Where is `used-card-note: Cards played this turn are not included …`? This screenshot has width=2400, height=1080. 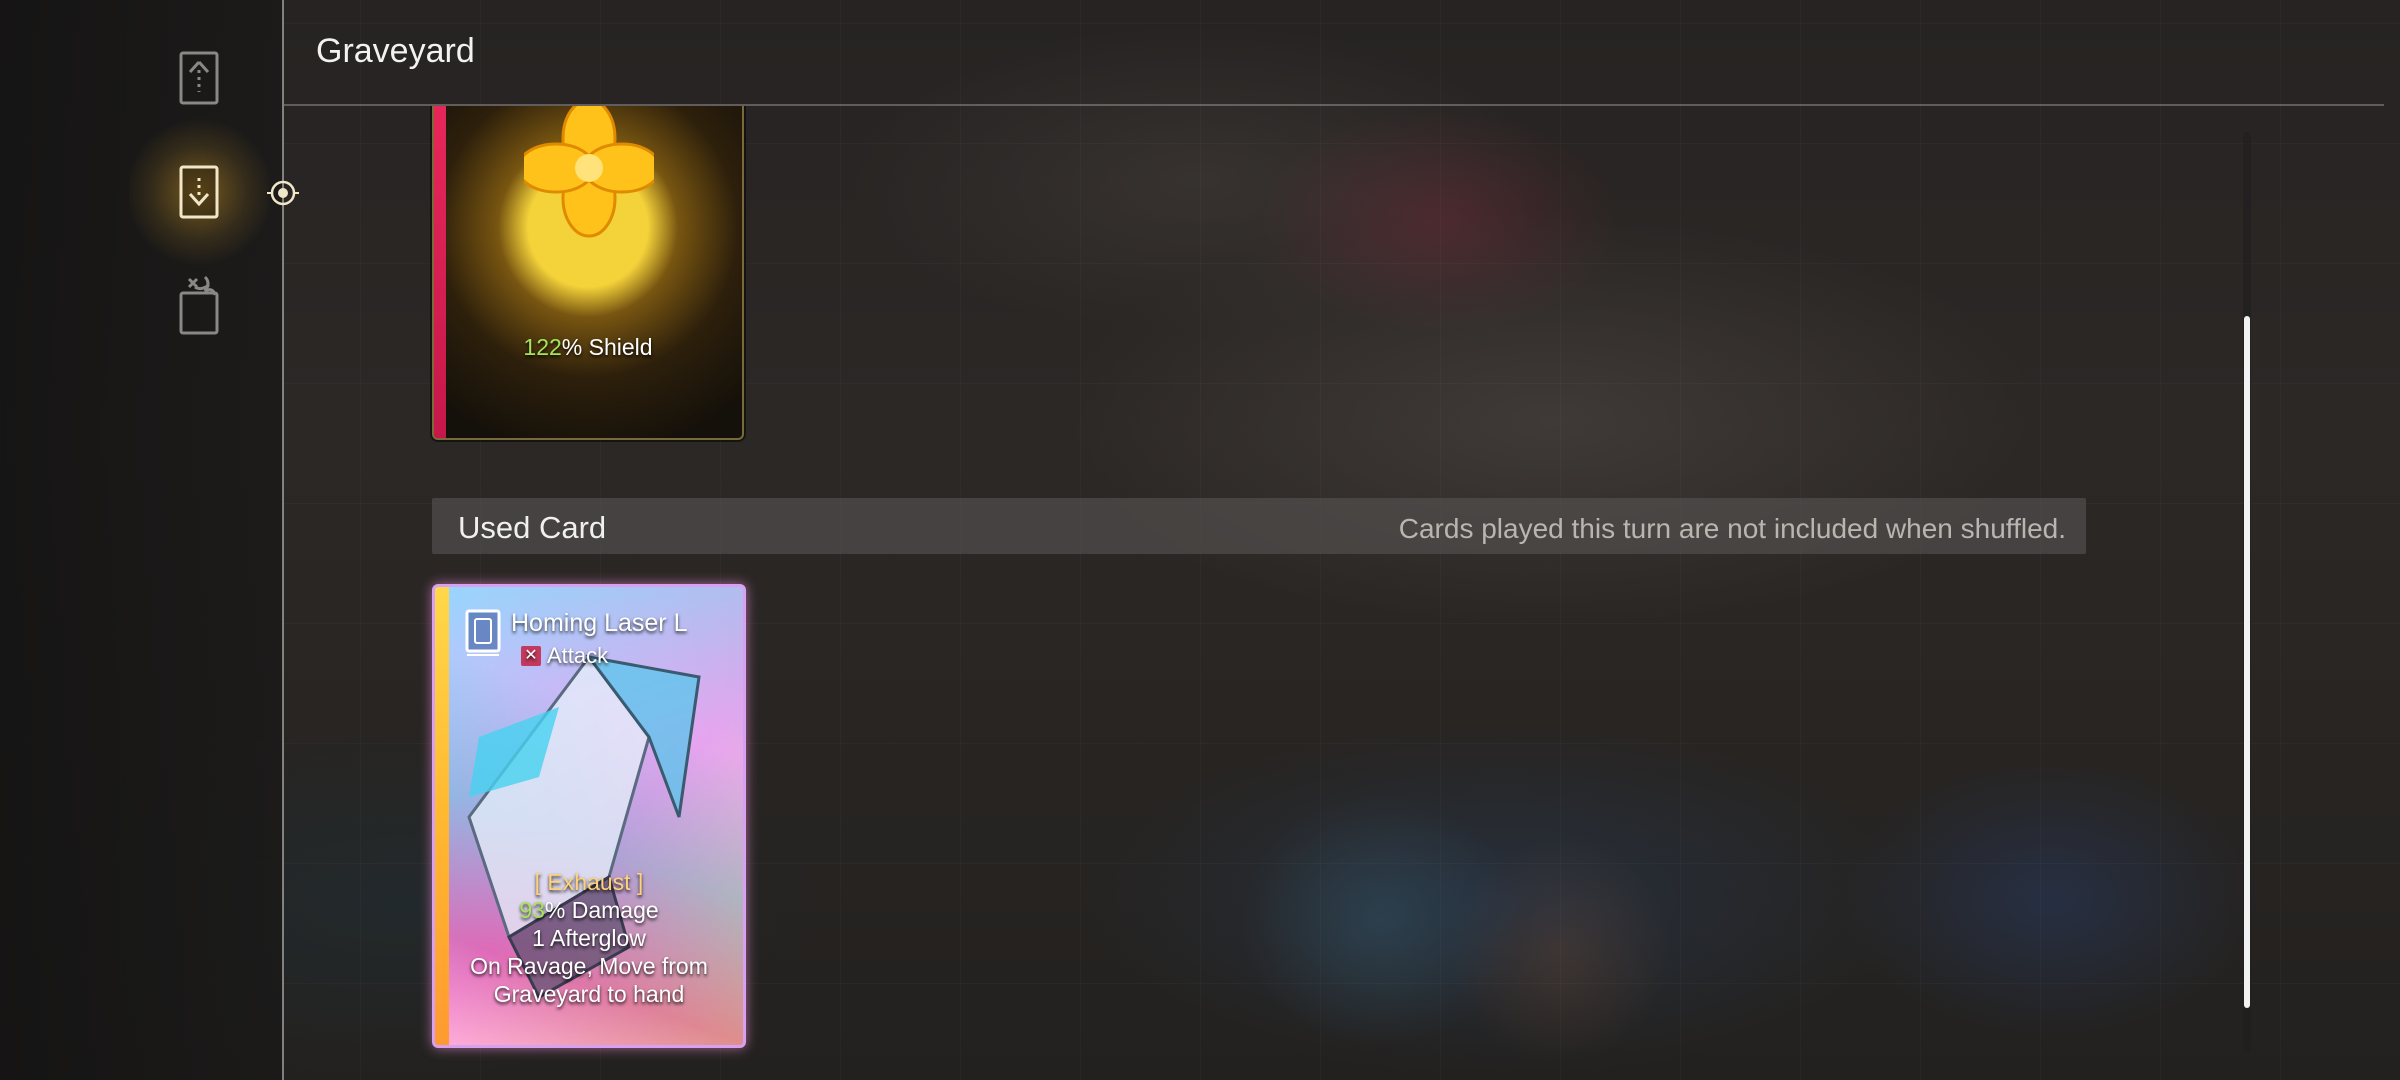 used-card-note: Cards played this turn are not included … is located at coordinates (1732, 528).